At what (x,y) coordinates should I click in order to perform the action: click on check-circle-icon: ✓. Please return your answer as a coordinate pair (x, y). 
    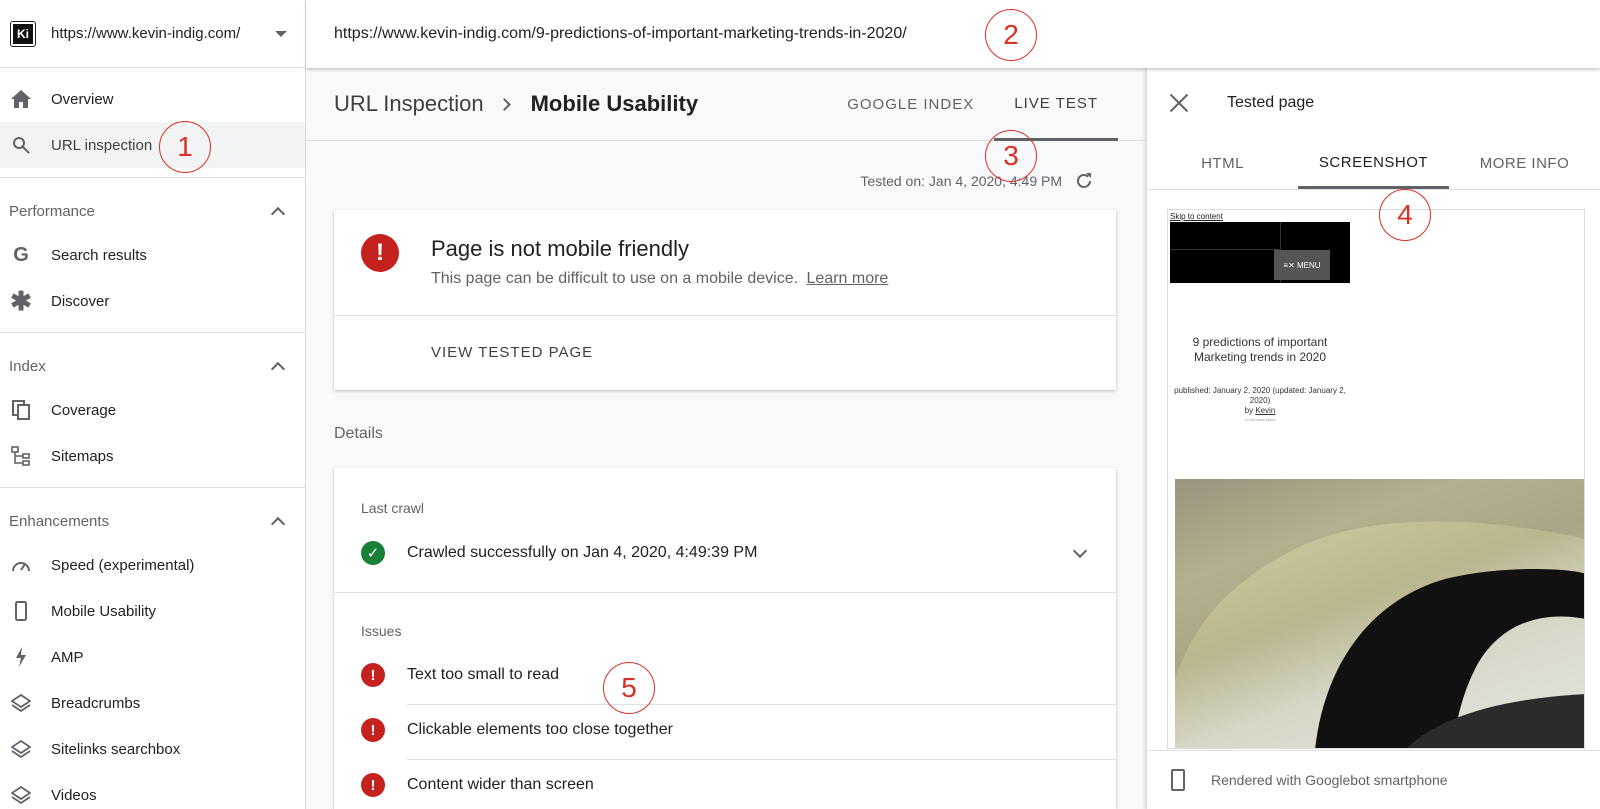
    Looking at the image, I should click on (373, 553).